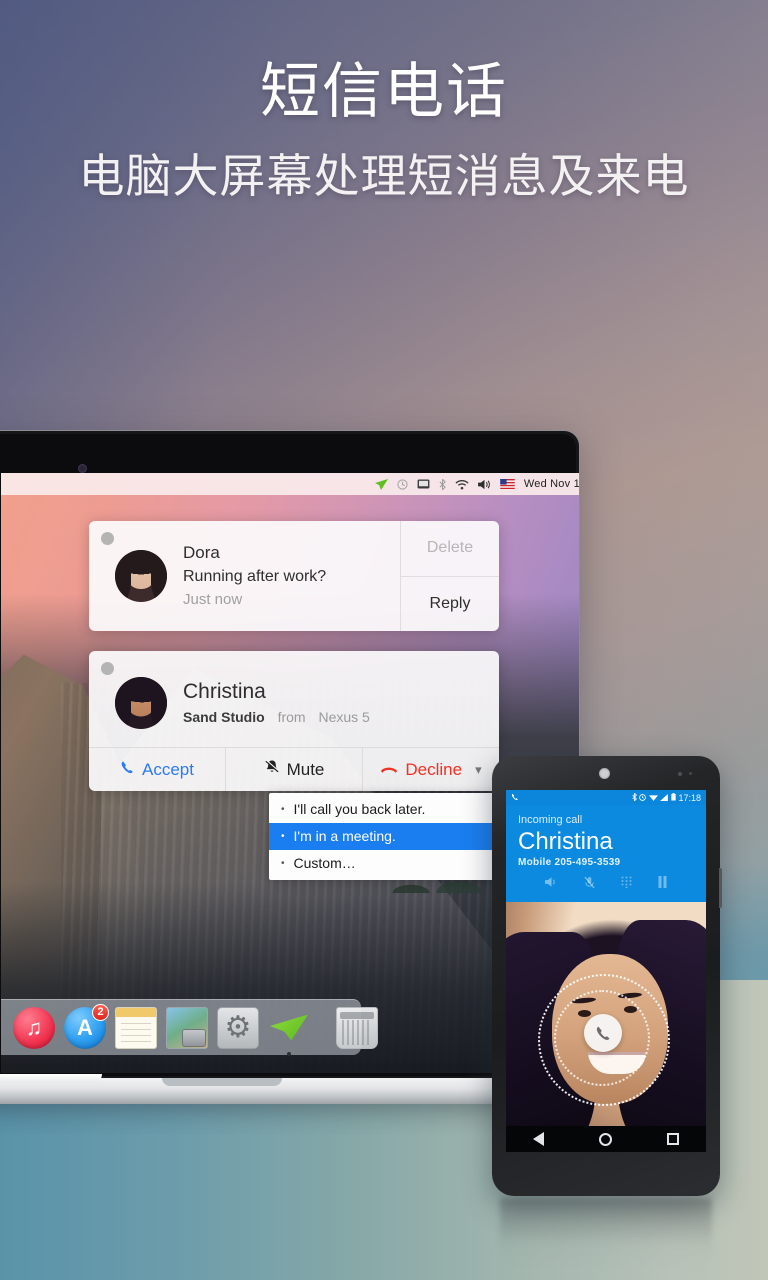 The height and width of the screenshot is (1280, 768). Describe the element at coordinates (51, 1078) in the screenshot. I see `laptop-lip` at that location.